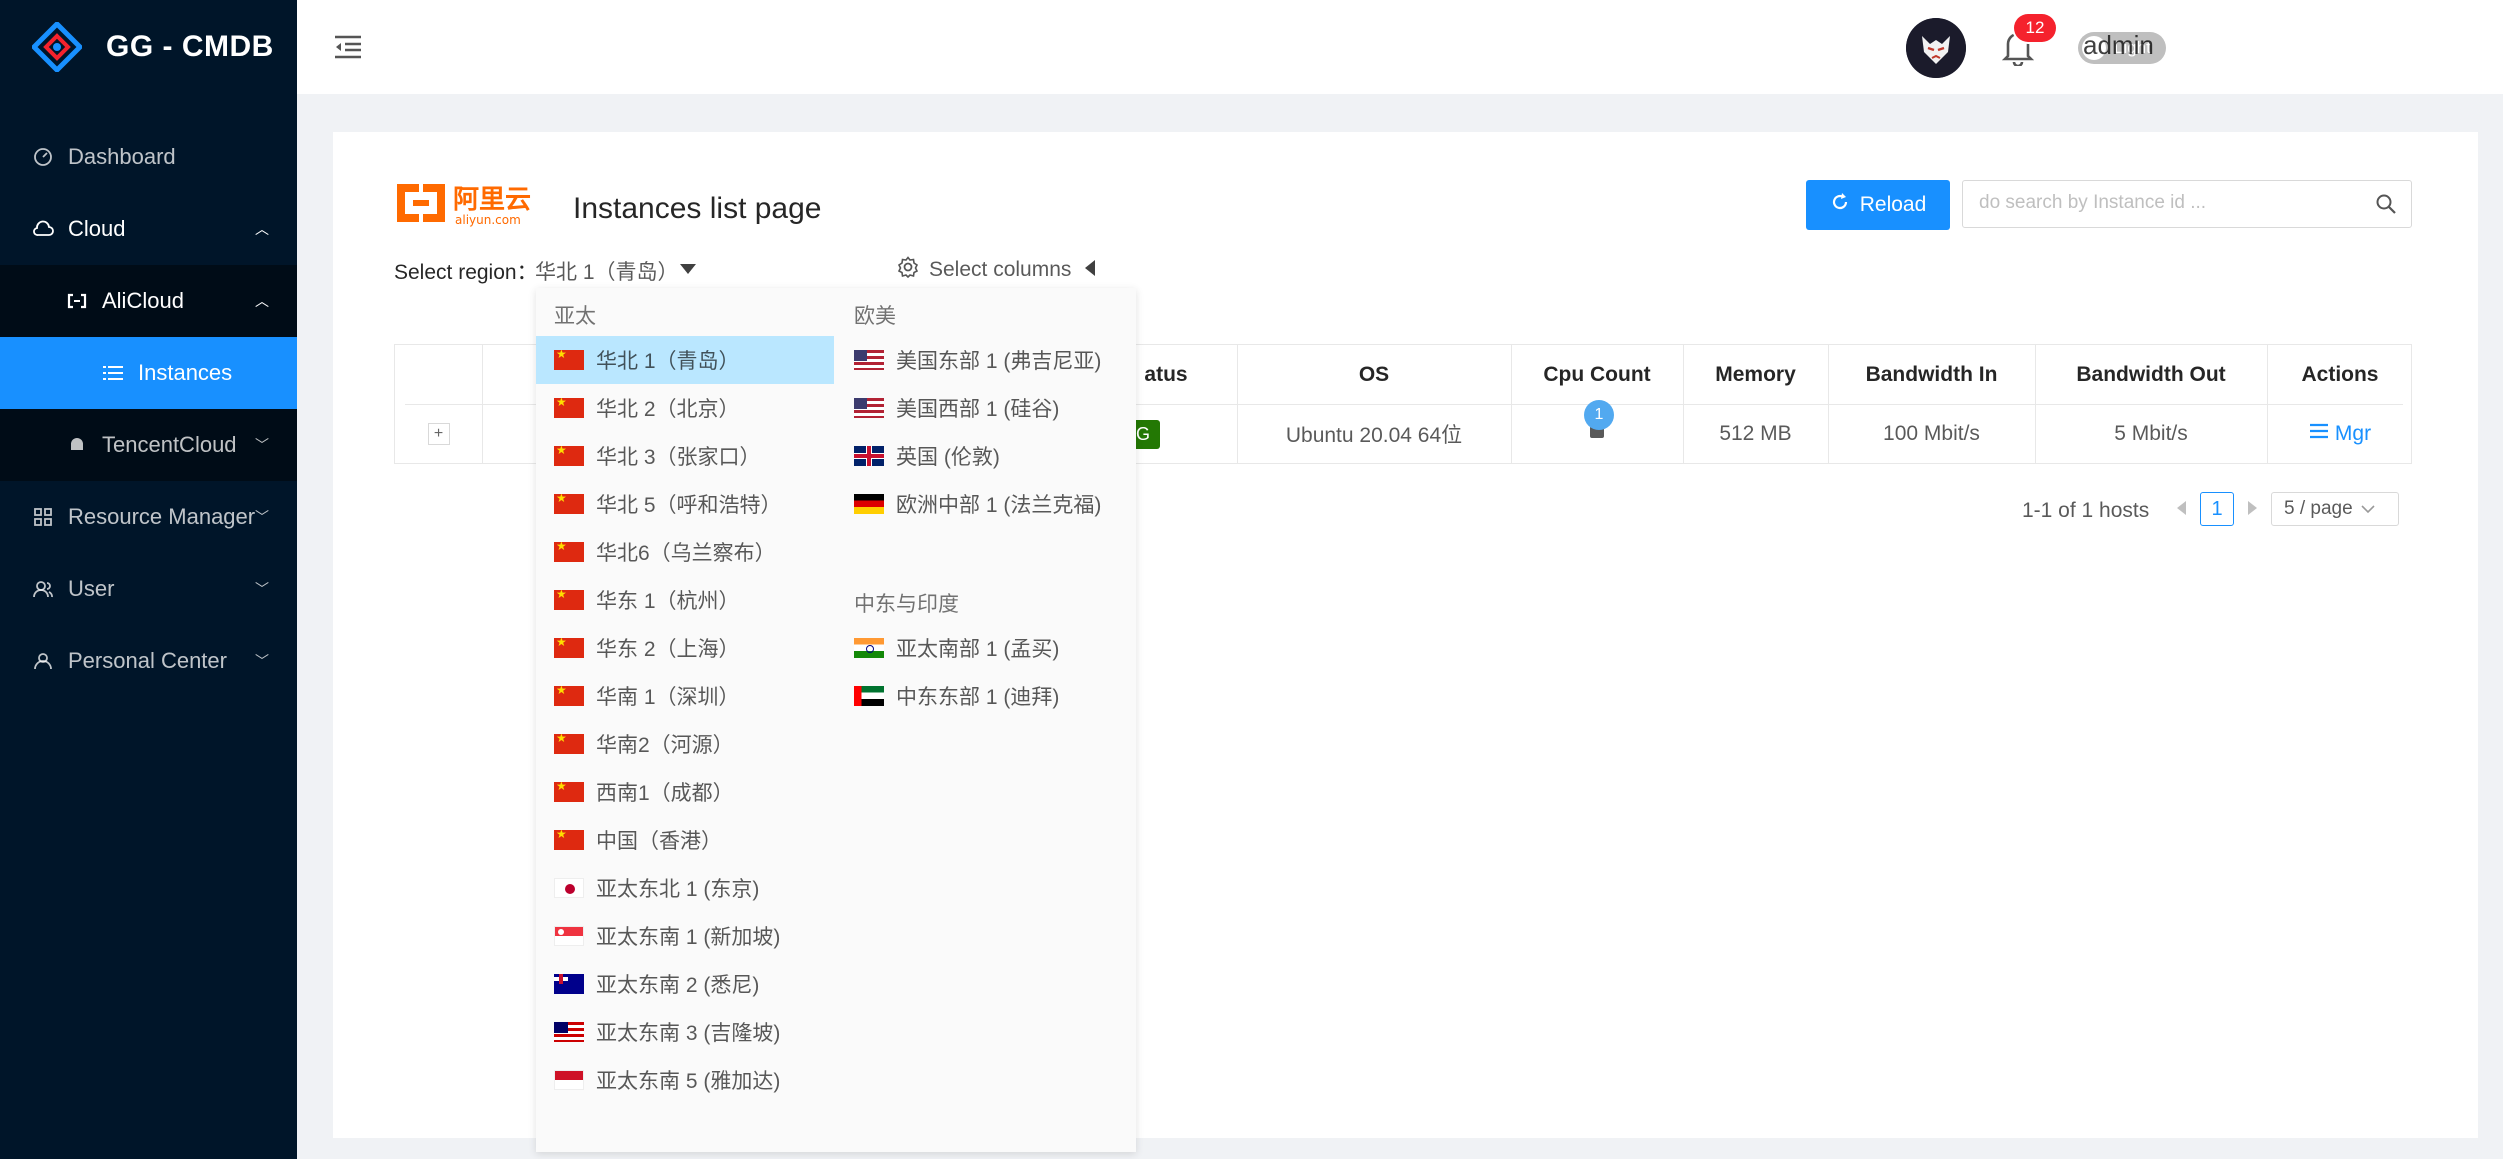  Describe the element at coordinates (999, 505) in the screenshot. I see `region-option-label: 欧洲中部 1 (法兰克福)` at that location.